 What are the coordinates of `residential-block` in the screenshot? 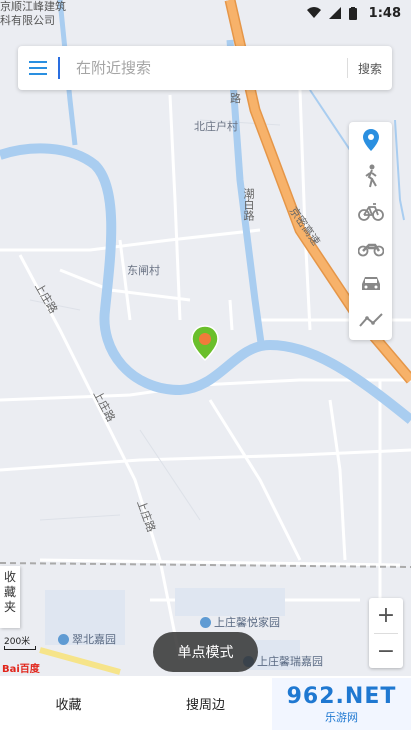 It's located at (230, 602).